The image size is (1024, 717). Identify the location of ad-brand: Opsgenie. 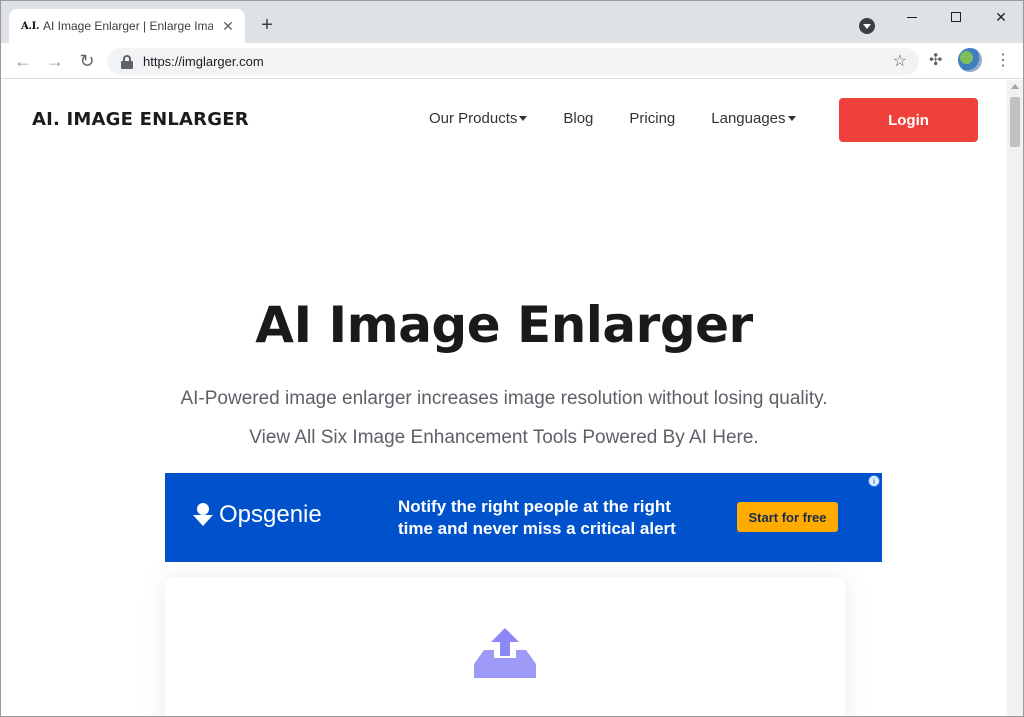
(257, 515).